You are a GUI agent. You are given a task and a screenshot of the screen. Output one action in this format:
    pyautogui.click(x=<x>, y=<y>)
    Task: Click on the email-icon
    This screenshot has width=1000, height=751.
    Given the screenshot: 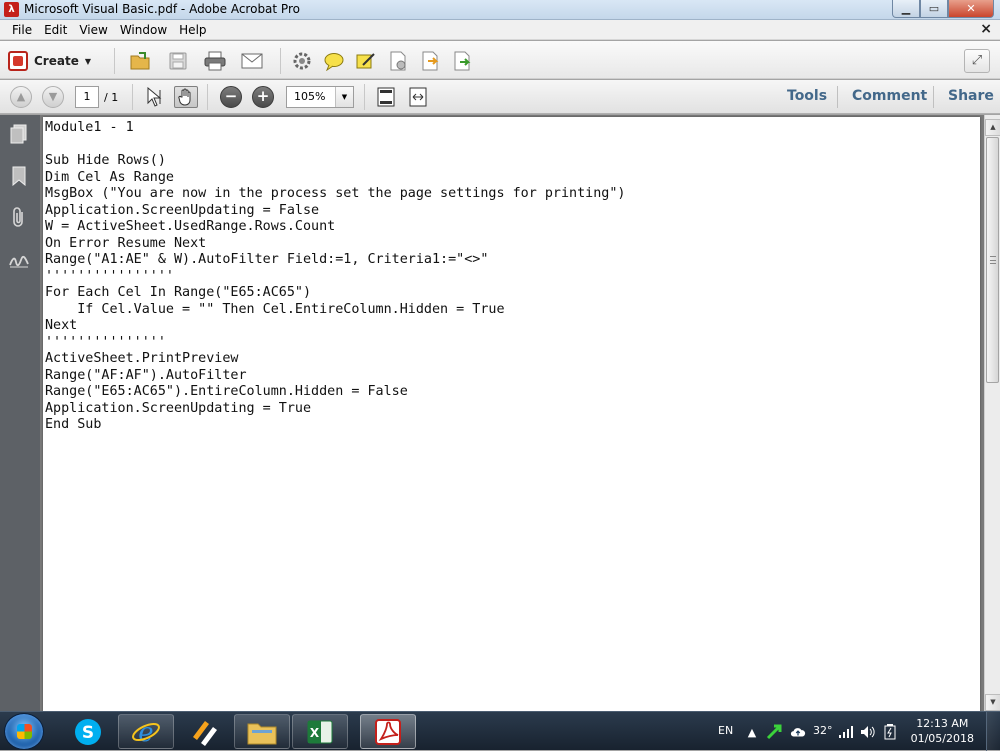 What is the action you would take?
    pyautogui.click(x=252, y=61)
    